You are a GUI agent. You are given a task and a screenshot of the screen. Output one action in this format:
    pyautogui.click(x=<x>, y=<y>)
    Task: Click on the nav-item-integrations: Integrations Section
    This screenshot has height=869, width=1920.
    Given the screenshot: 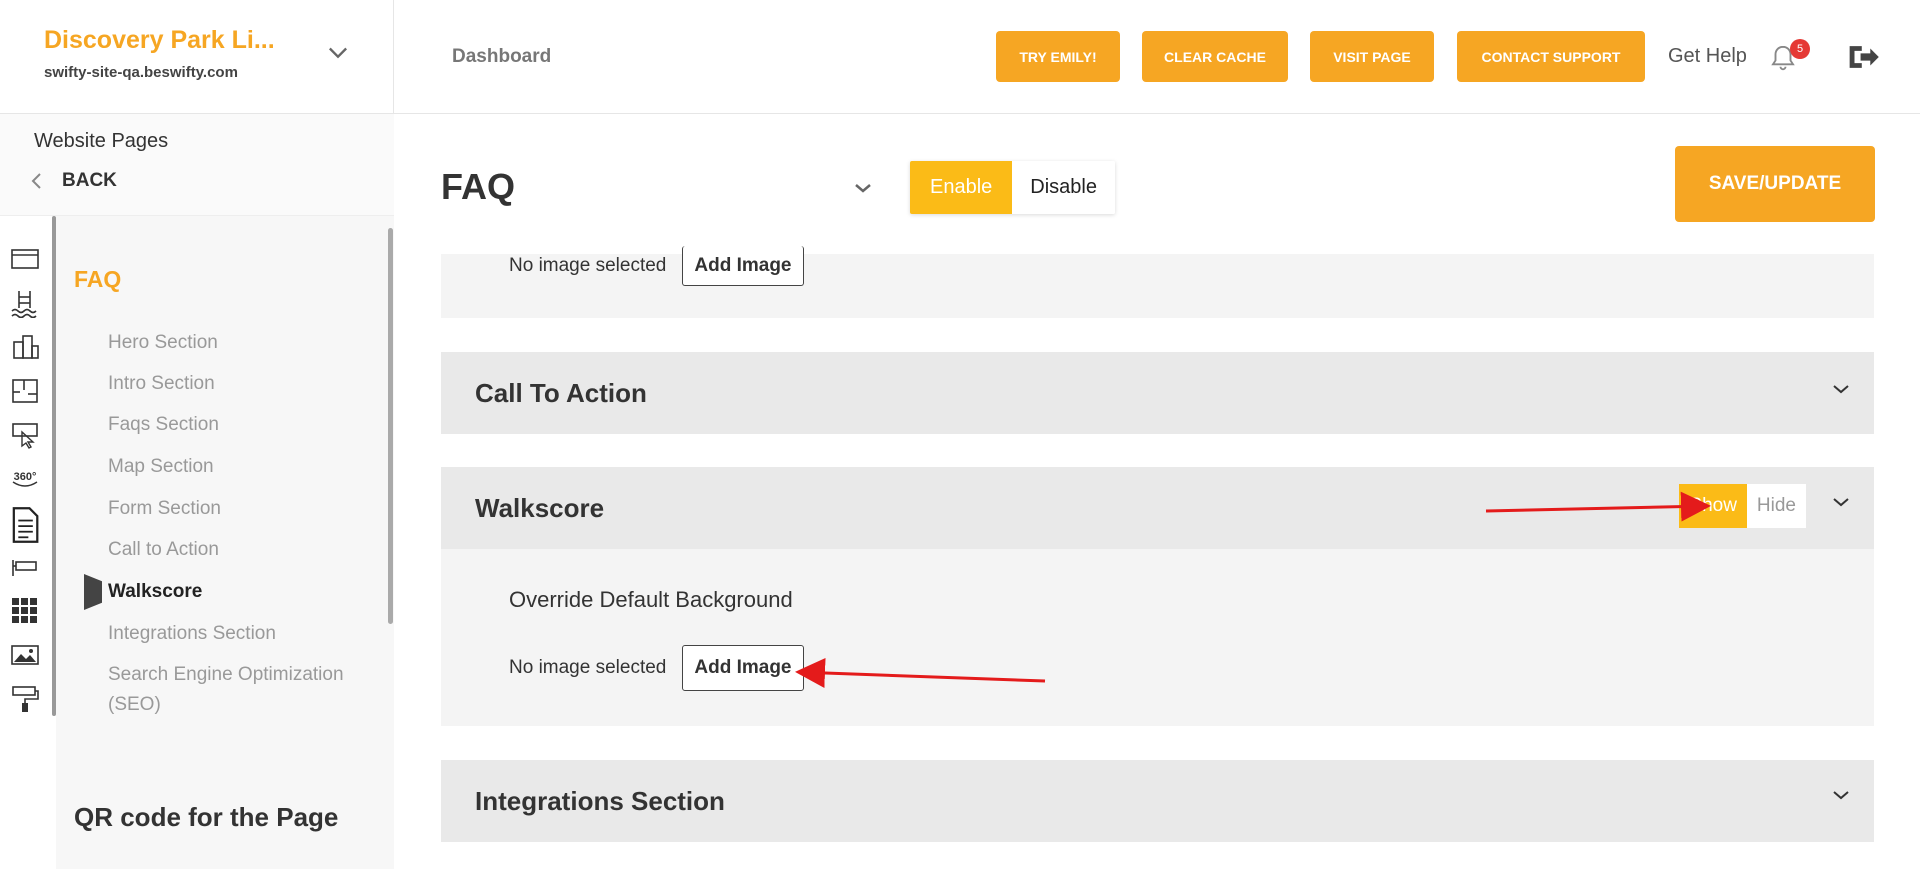 What is the action you would take?
    pyautogui.click(x=192, y=634)
    